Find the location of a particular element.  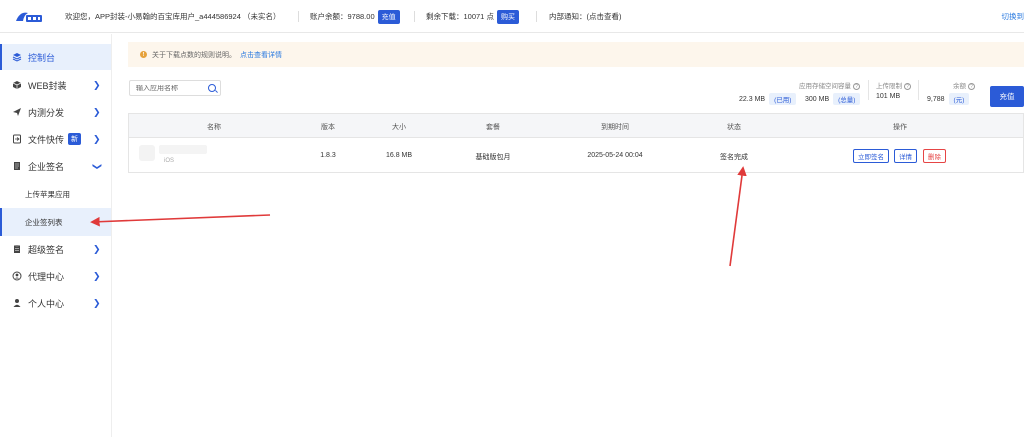

sidebar-item-agent-center: 代理中心 ❯ is located at coordinates (55, 276).